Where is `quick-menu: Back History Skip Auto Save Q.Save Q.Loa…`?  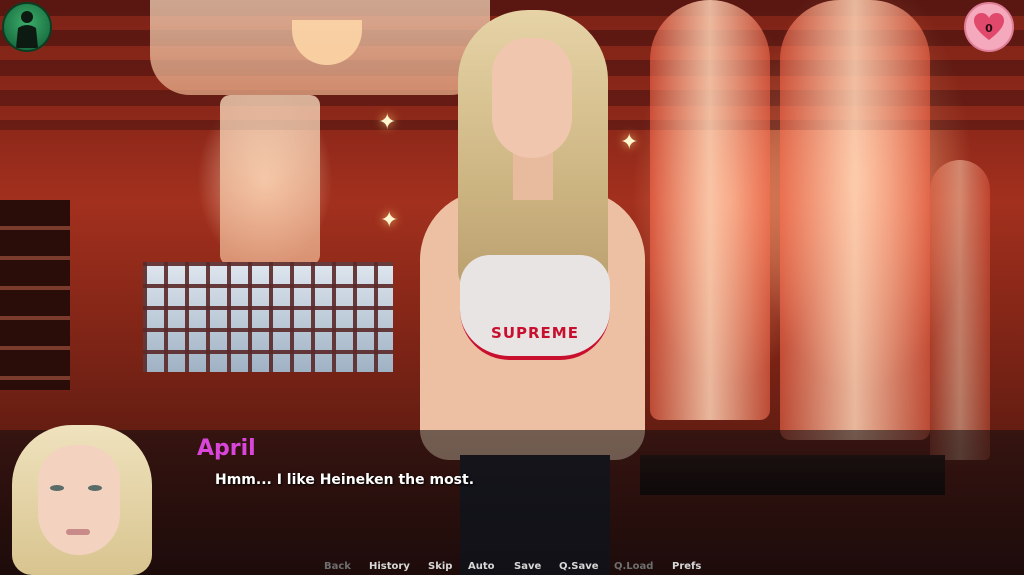
quick-menu: Back History Skip Auto Save Q.Save Q.Loa… is located at coordinates (515, 567).